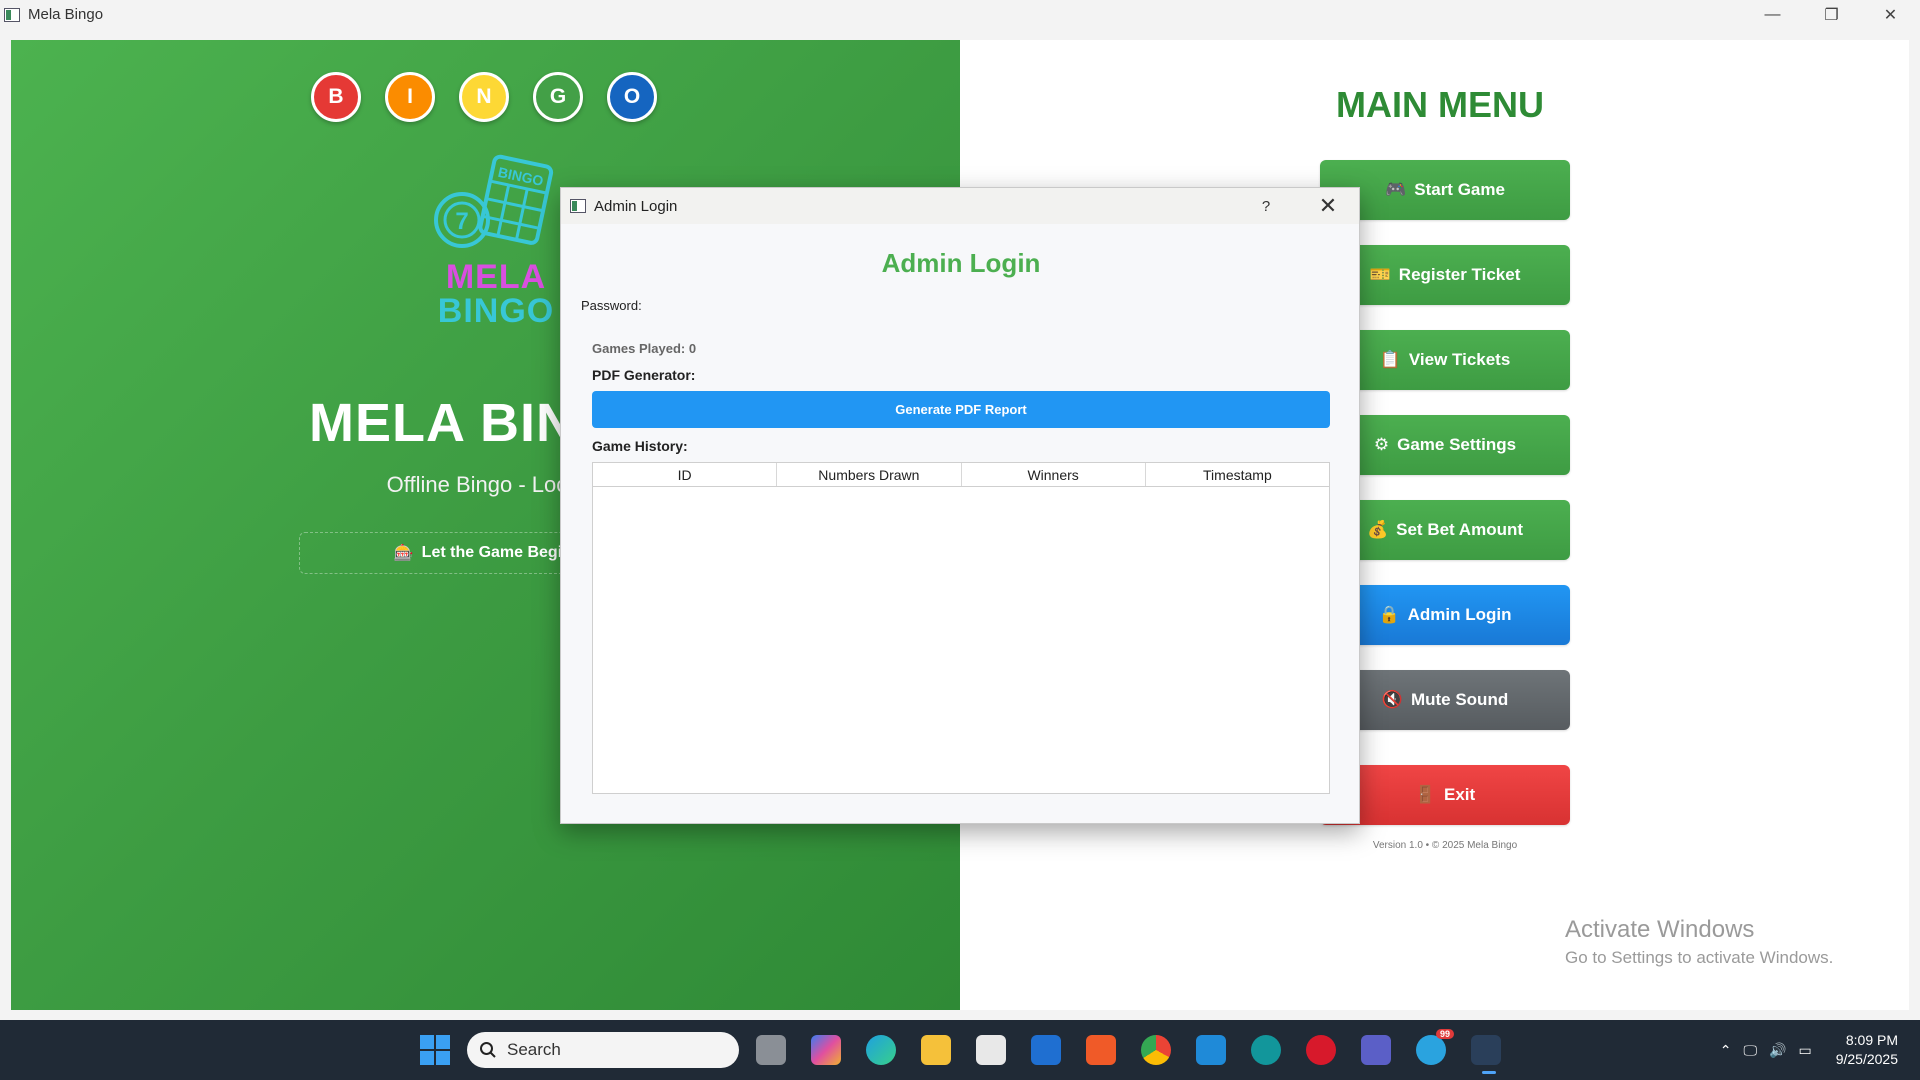 This screenshot has width=1920, height=1080. I want to click on svg-text: 7, so click(461, 221).